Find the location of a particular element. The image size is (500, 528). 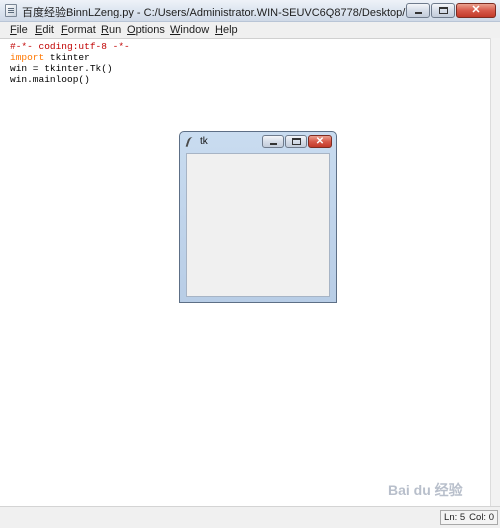

maximize-button is located at coordinates (443, 10).